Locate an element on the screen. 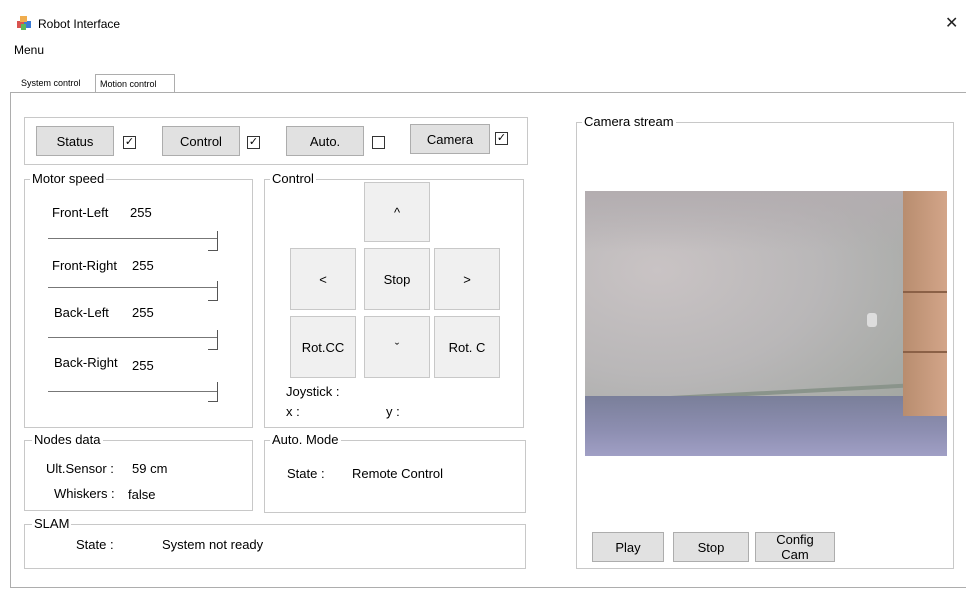 The height and width of the screenshot is (595, 966). tab-divider is located at coordinates (488, 92).